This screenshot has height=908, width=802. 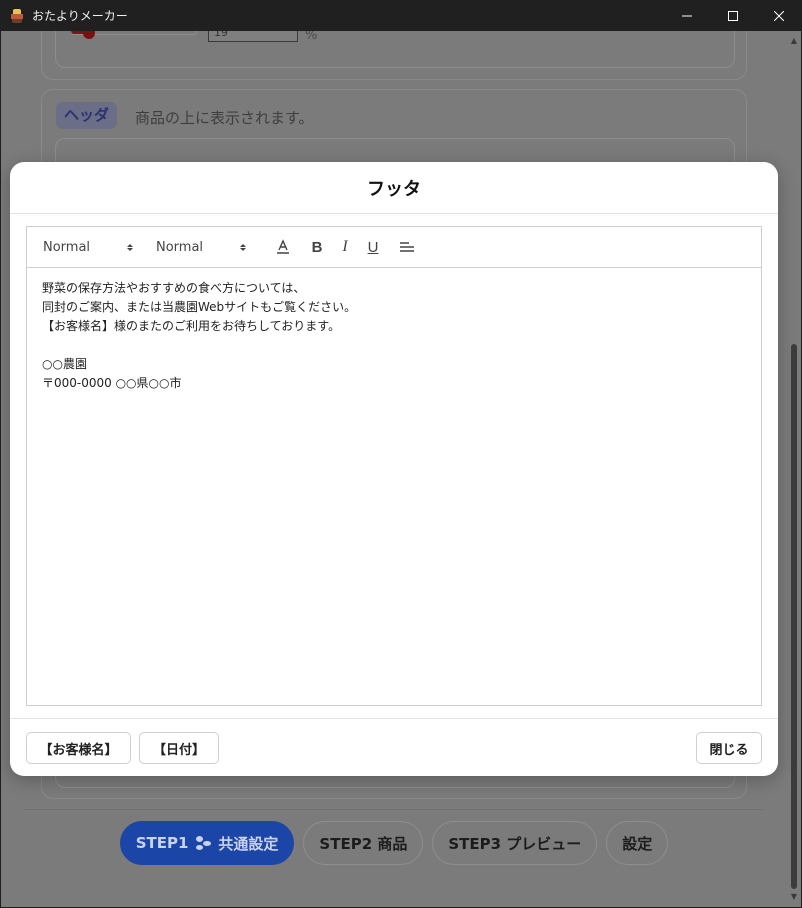 I want to click on text-color-icon, so click(x=283, y=246).